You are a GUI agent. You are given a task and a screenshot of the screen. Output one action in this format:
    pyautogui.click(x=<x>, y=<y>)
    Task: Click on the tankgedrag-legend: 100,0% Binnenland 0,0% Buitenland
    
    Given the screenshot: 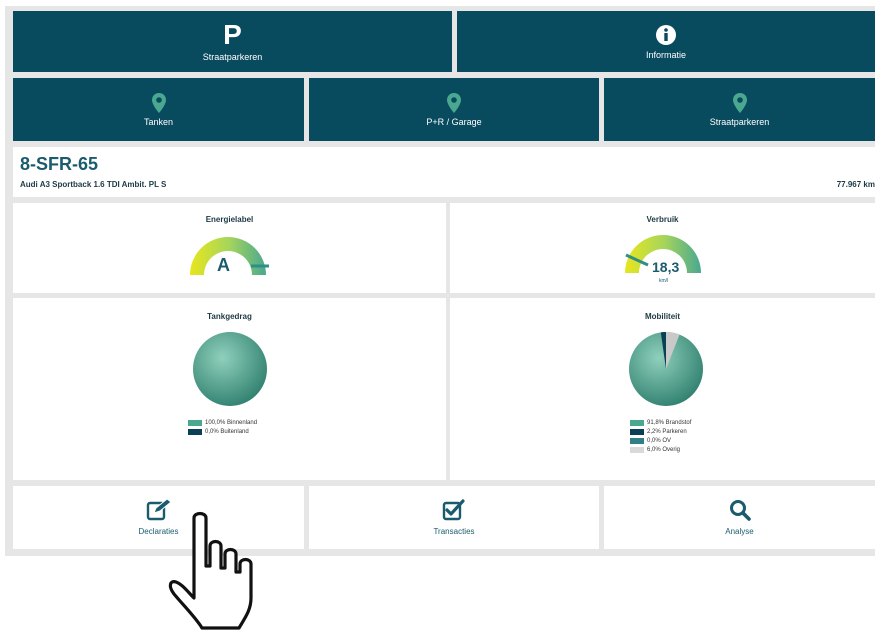 What is the action you would take?
    pyautogui.click(x=222, y=427)
    